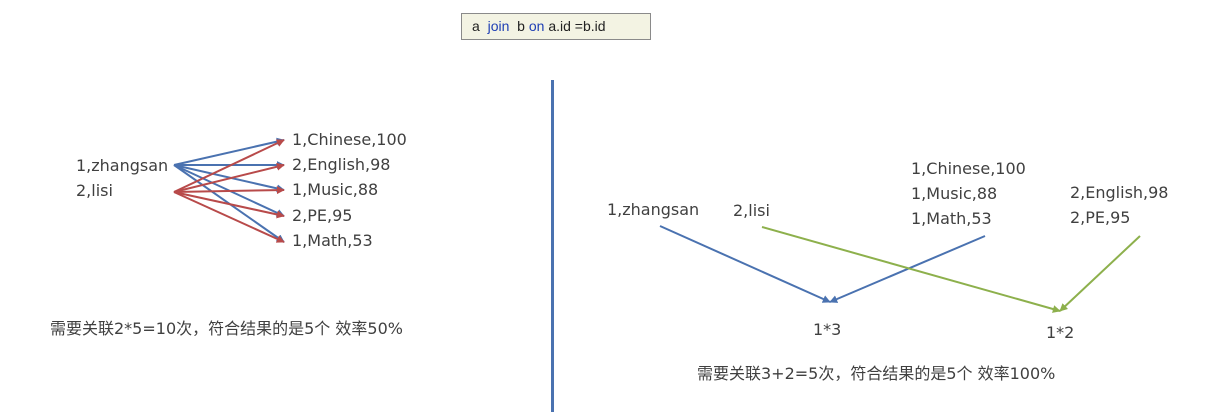 The height and width of the screenshot is (417, 1216). I want to click on right-group1-chinese: 1,Chinese,100, so click(968, 168).